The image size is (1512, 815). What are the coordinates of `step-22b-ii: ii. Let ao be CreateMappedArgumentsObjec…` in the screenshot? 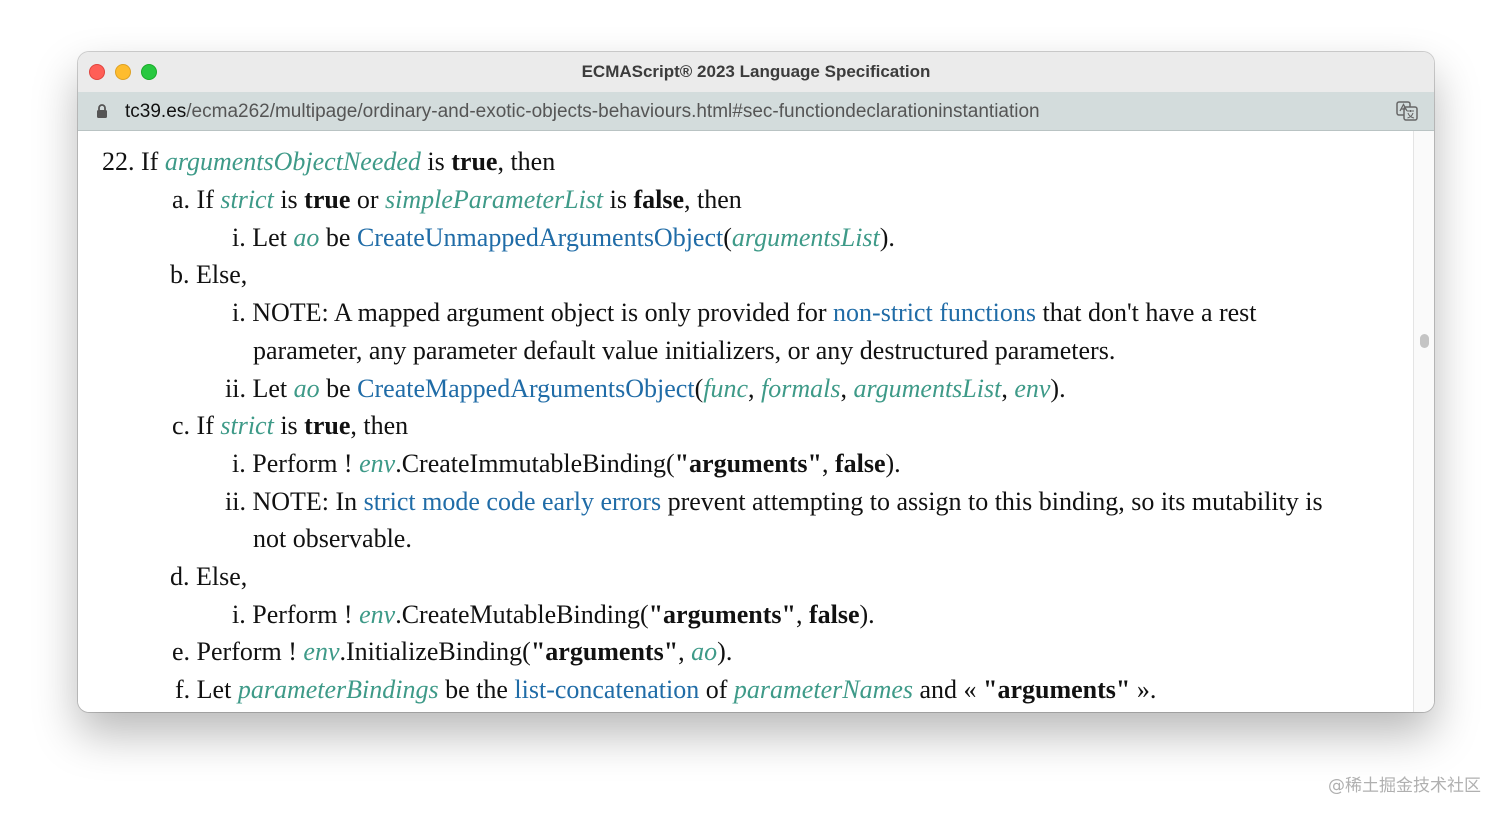 It's located at (645, 388).